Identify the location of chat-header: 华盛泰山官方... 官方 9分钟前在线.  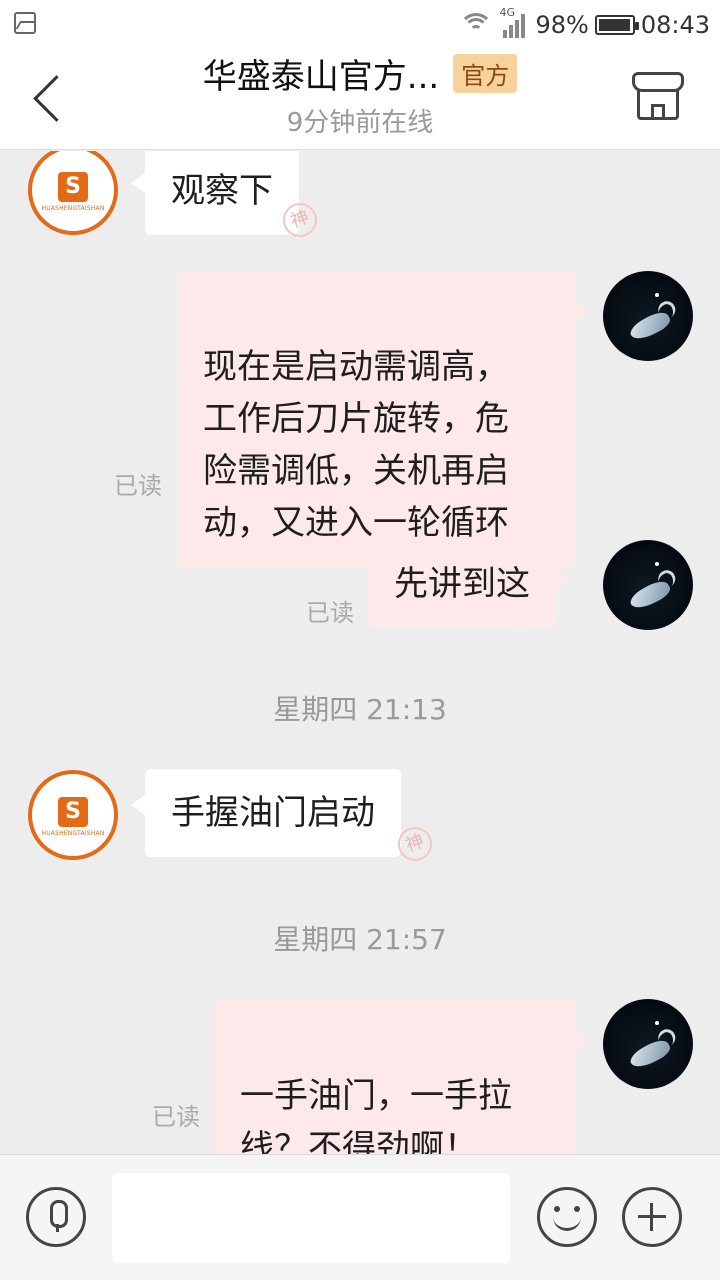
(360, 100).